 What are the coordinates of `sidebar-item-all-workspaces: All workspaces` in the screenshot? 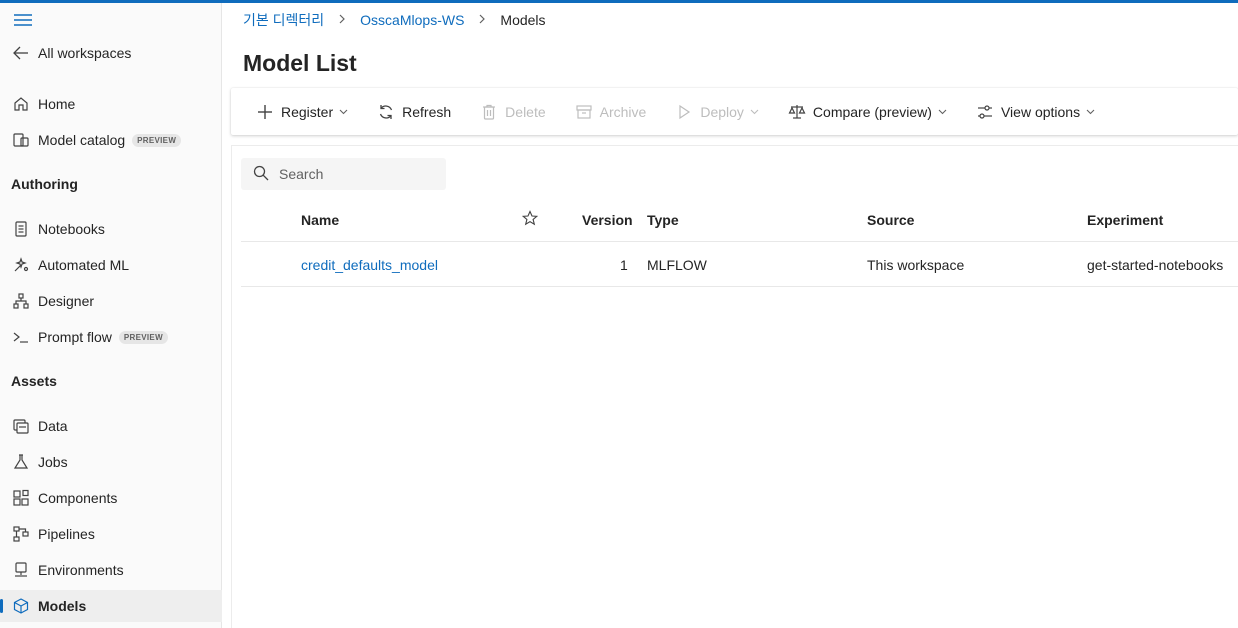 It's located at (111, 53).